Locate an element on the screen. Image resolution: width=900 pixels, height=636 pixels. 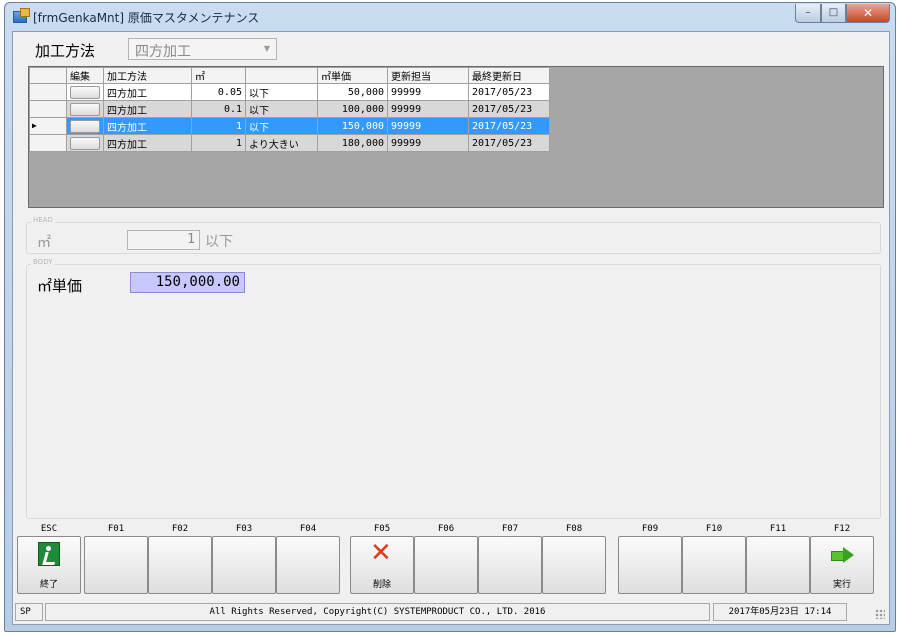
f11-button is located at coordinates (778, 565).